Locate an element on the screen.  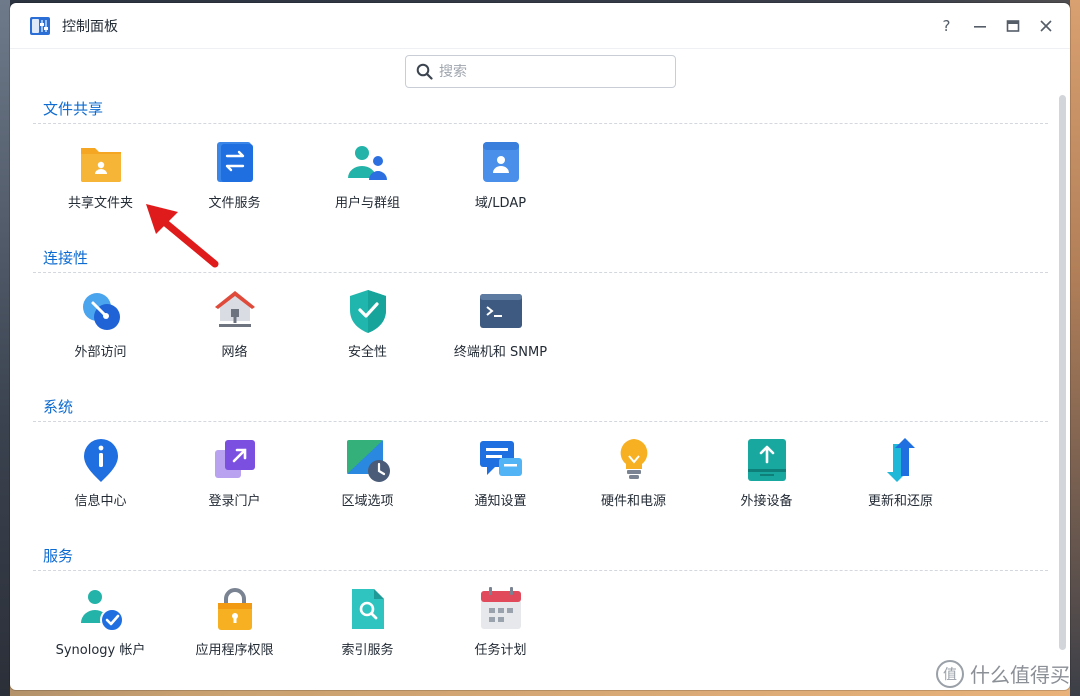
maximize-button is located at coordinates (1012, 26).